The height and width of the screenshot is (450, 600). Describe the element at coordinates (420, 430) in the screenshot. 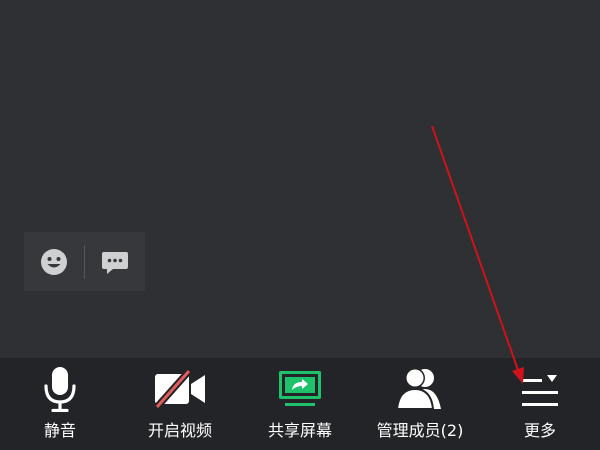

I see `manage-members-label: 管理成员(2)` at that location.